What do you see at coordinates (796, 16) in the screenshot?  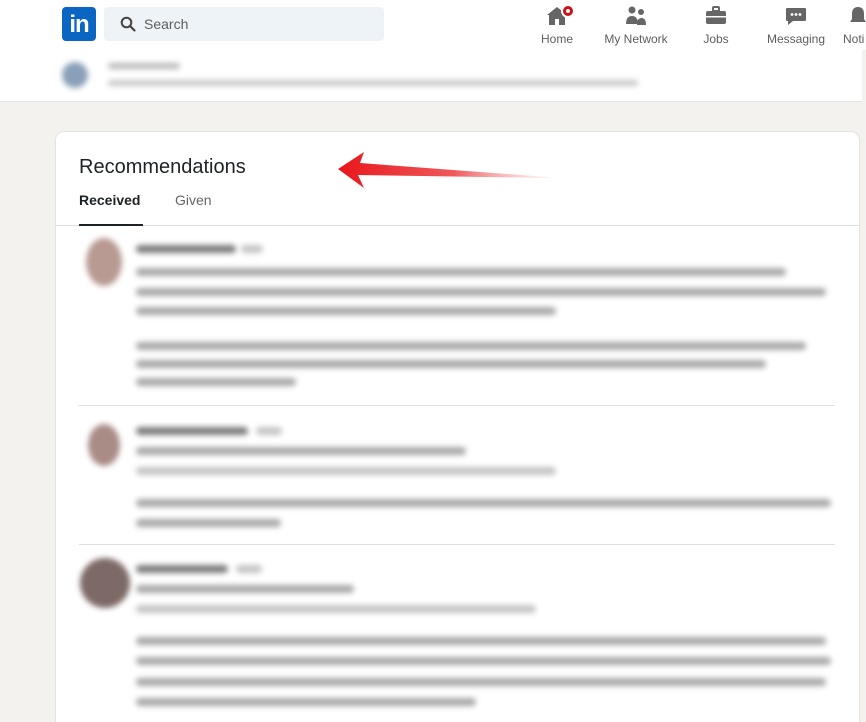 I see `messaging-icon` at bounding box center [796, 16].